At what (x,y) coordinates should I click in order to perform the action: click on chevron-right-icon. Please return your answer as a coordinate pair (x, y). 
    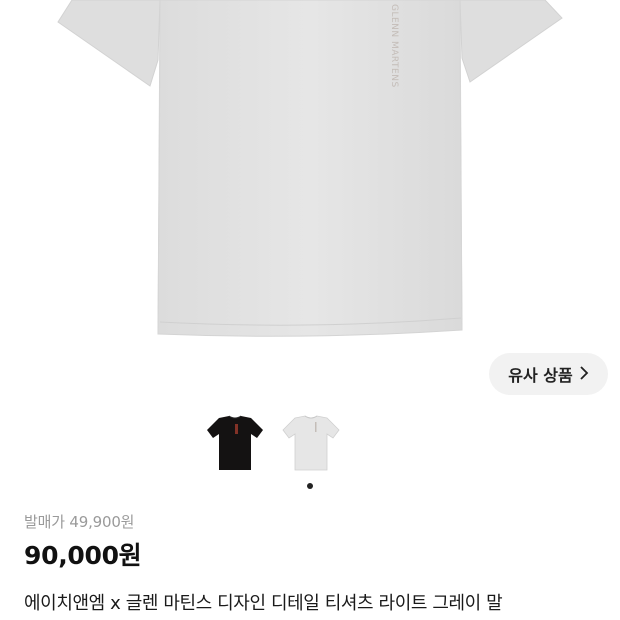
    Looking at the image, I should click on (584, 374).